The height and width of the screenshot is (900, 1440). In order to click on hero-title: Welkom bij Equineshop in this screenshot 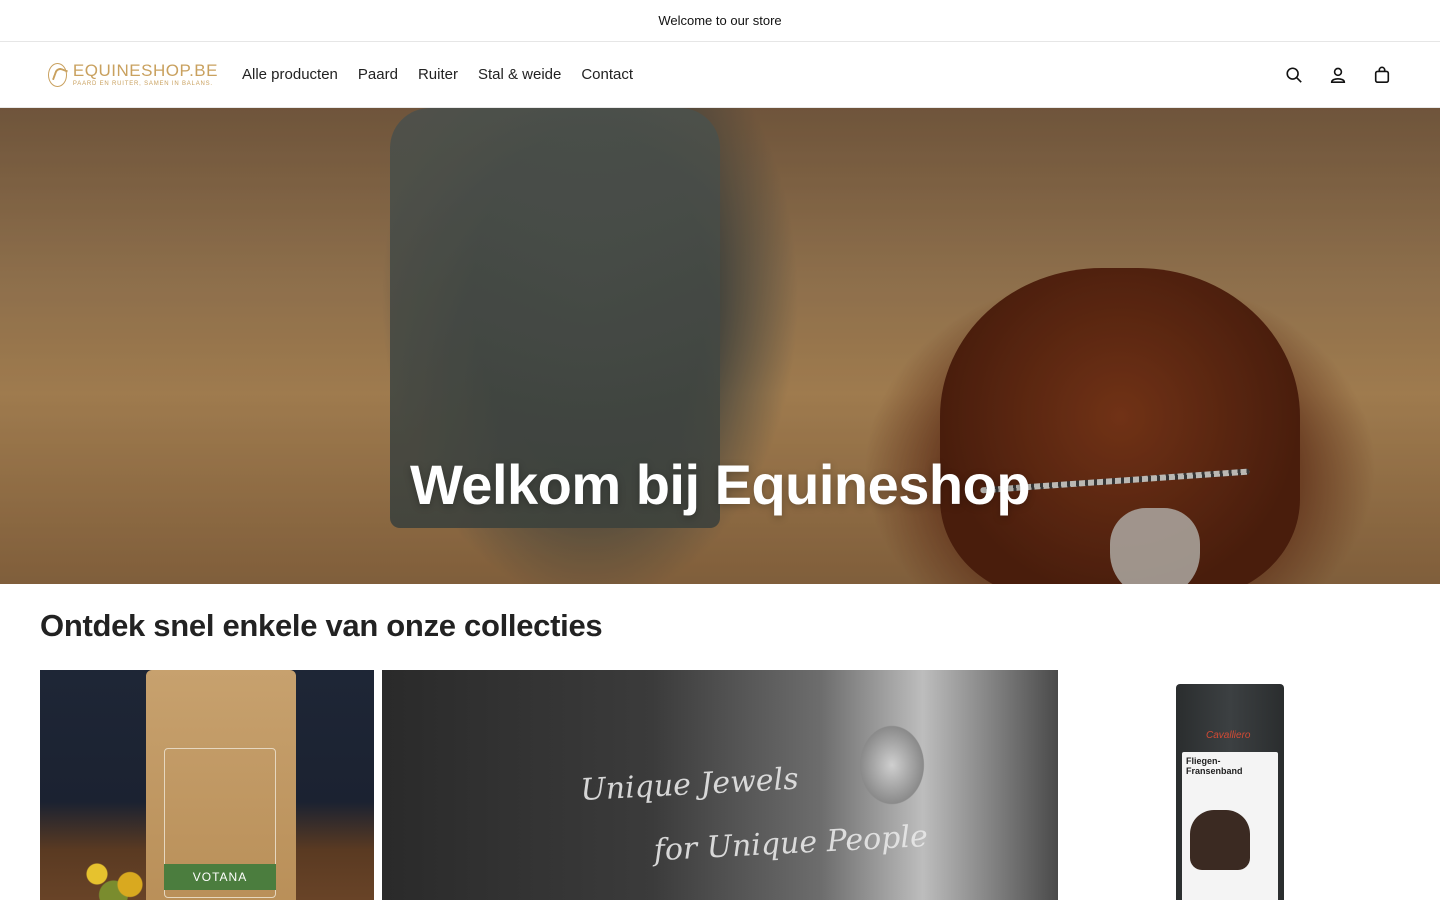, I will do `click(720, 484)`.